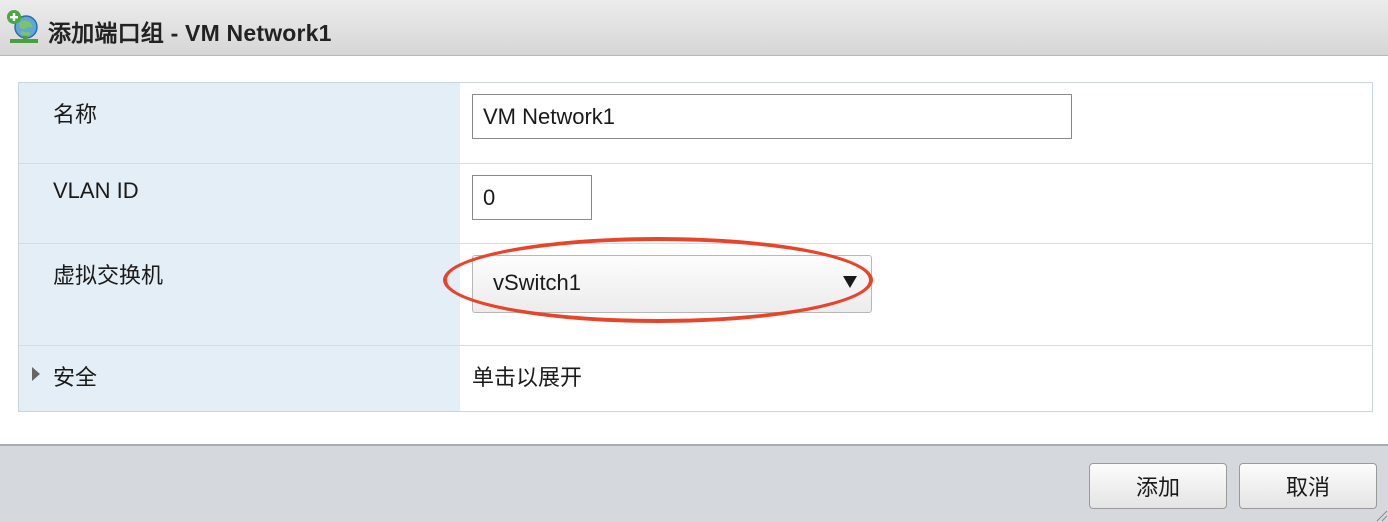 The image size is (1388, 522). I want to click on network-add-icon, so click(22, 26).